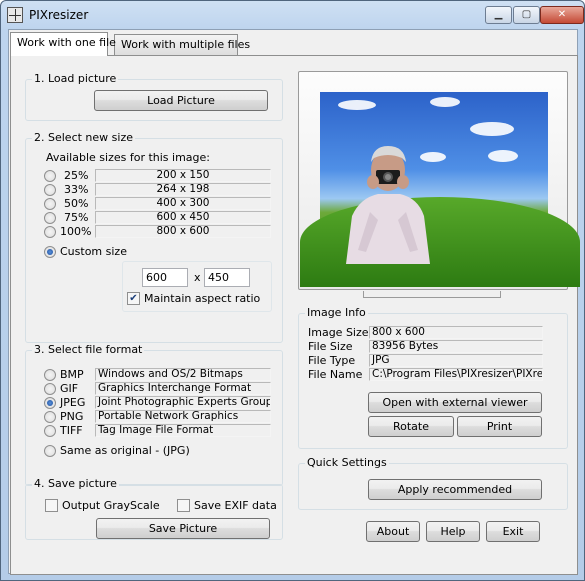 This screenshot has width=585, height=581. Describe the element at coordinates (456, 374) in the screenshot. I see `info-value-name: C:\Program Files\PIXresizer\PIXresiz` at that location.